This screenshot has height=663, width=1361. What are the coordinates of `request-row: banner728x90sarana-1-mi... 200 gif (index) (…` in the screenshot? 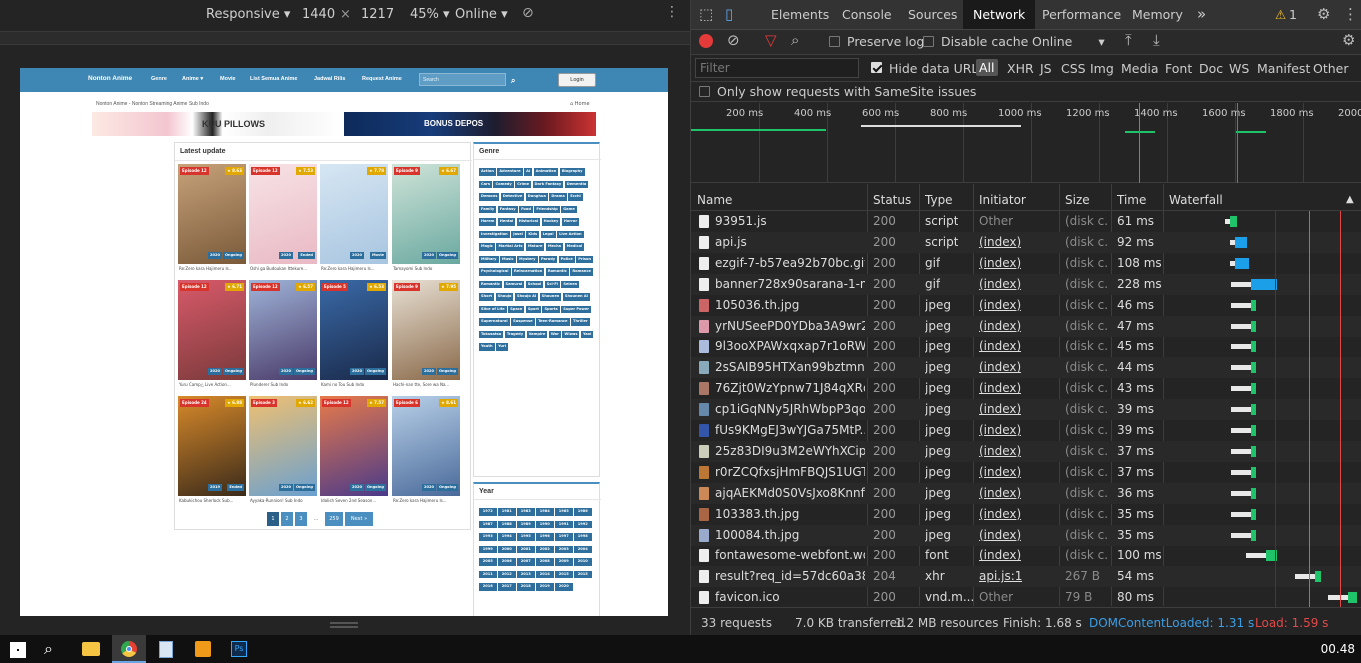 It's located at (1026, 284).